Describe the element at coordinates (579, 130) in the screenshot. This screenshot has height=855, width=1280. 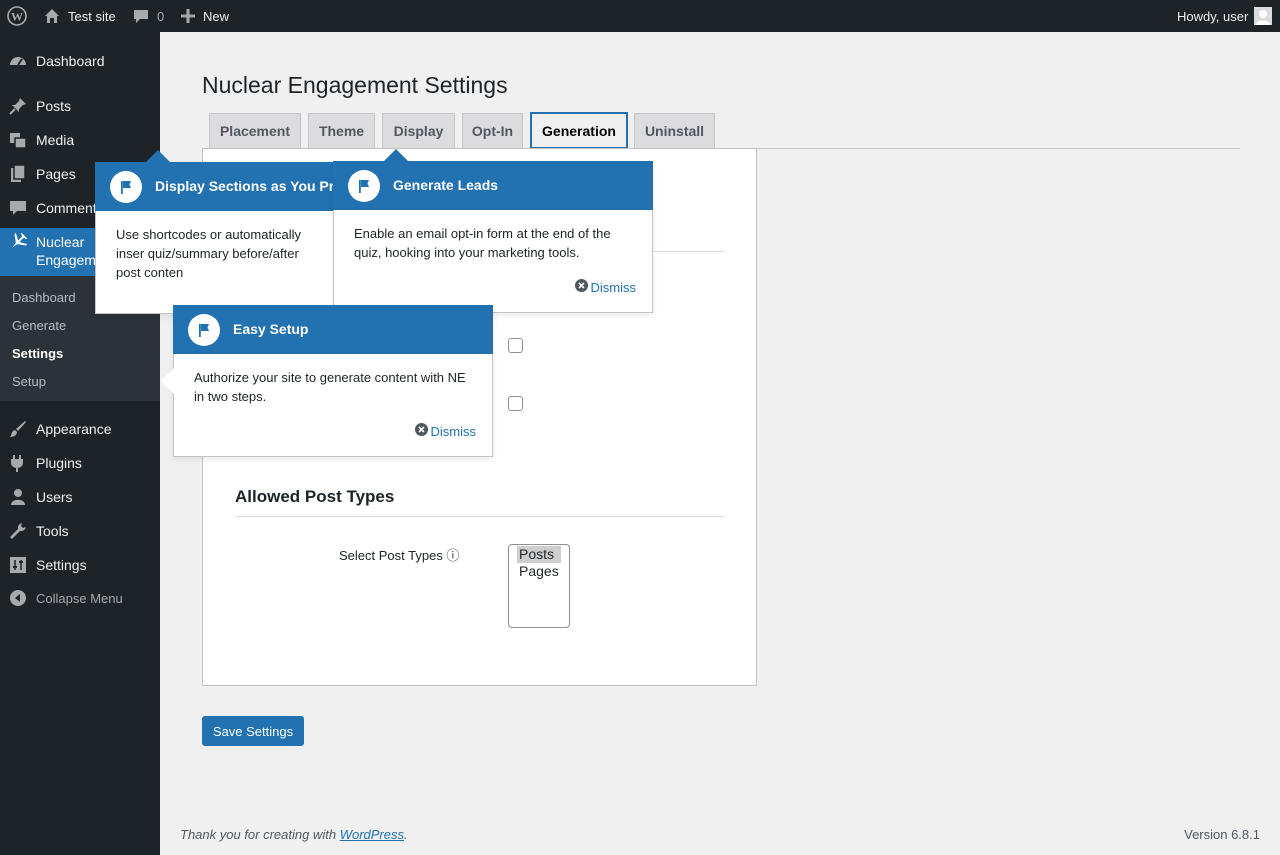
I see `tab-generation: Generation` at that location.